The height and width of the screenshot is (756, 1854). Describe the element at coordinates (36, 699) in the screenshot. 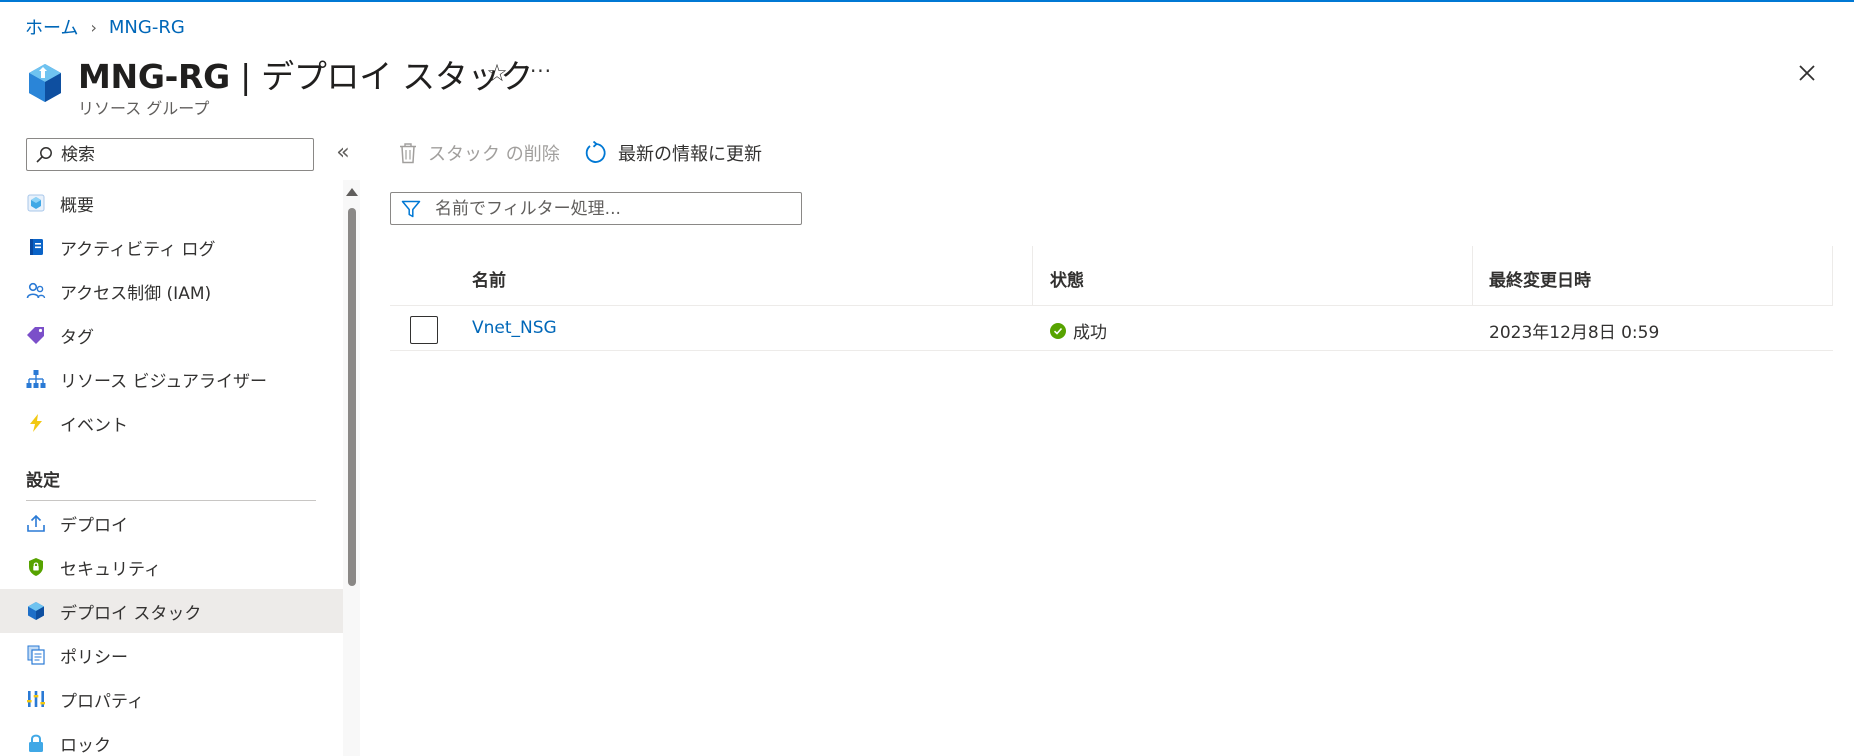

I see `properties-bars-icon` at that location.